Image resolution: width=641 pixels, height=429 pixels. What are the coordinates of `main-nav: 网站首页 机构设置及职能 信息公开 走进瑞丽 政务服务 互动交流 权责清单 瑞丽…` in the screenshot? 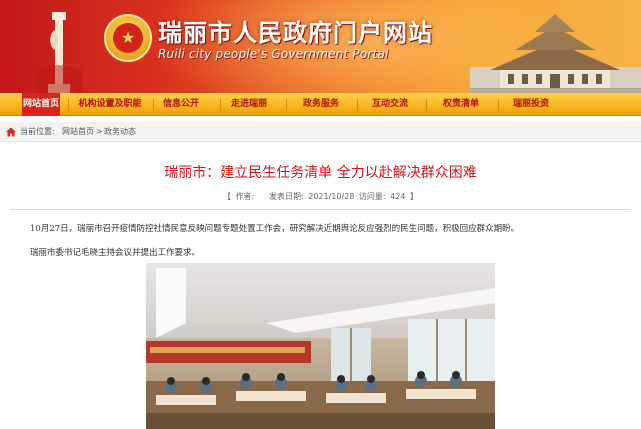 It's located at (320, 104).